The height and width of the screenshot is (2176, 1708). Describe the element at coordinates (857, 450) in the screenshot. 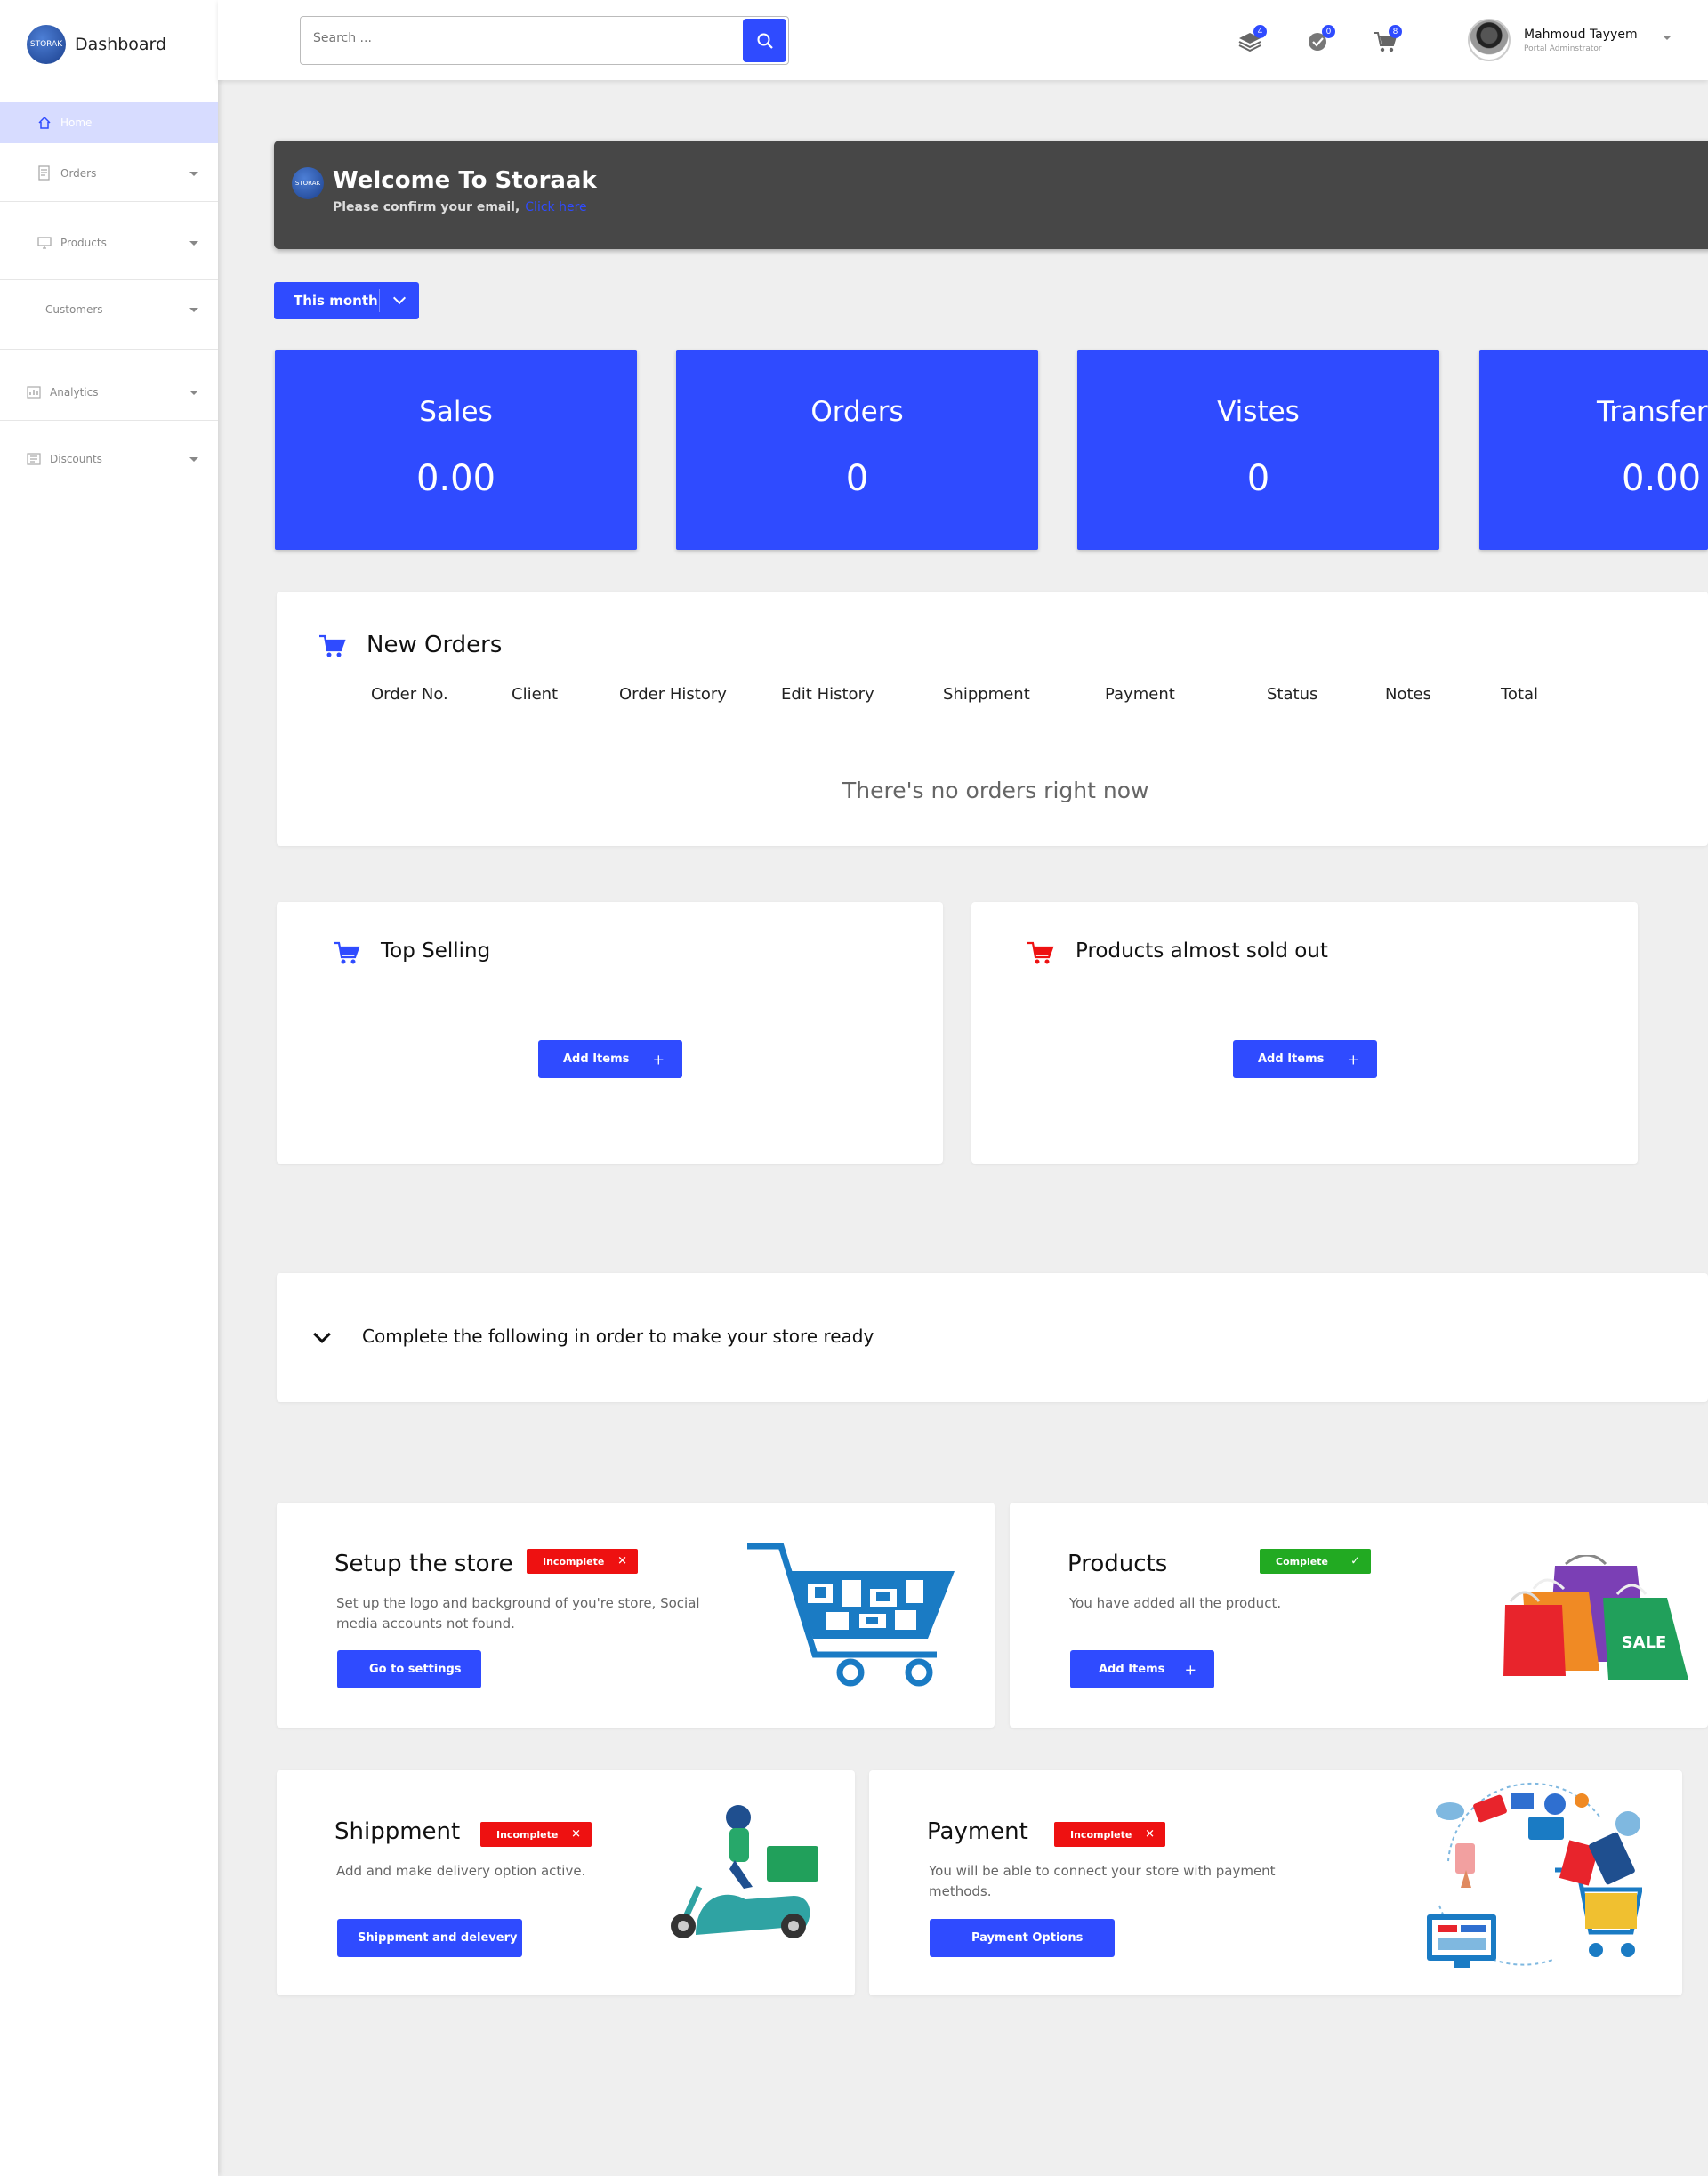

I see `stat-card-orders: Orders 0` at that location.